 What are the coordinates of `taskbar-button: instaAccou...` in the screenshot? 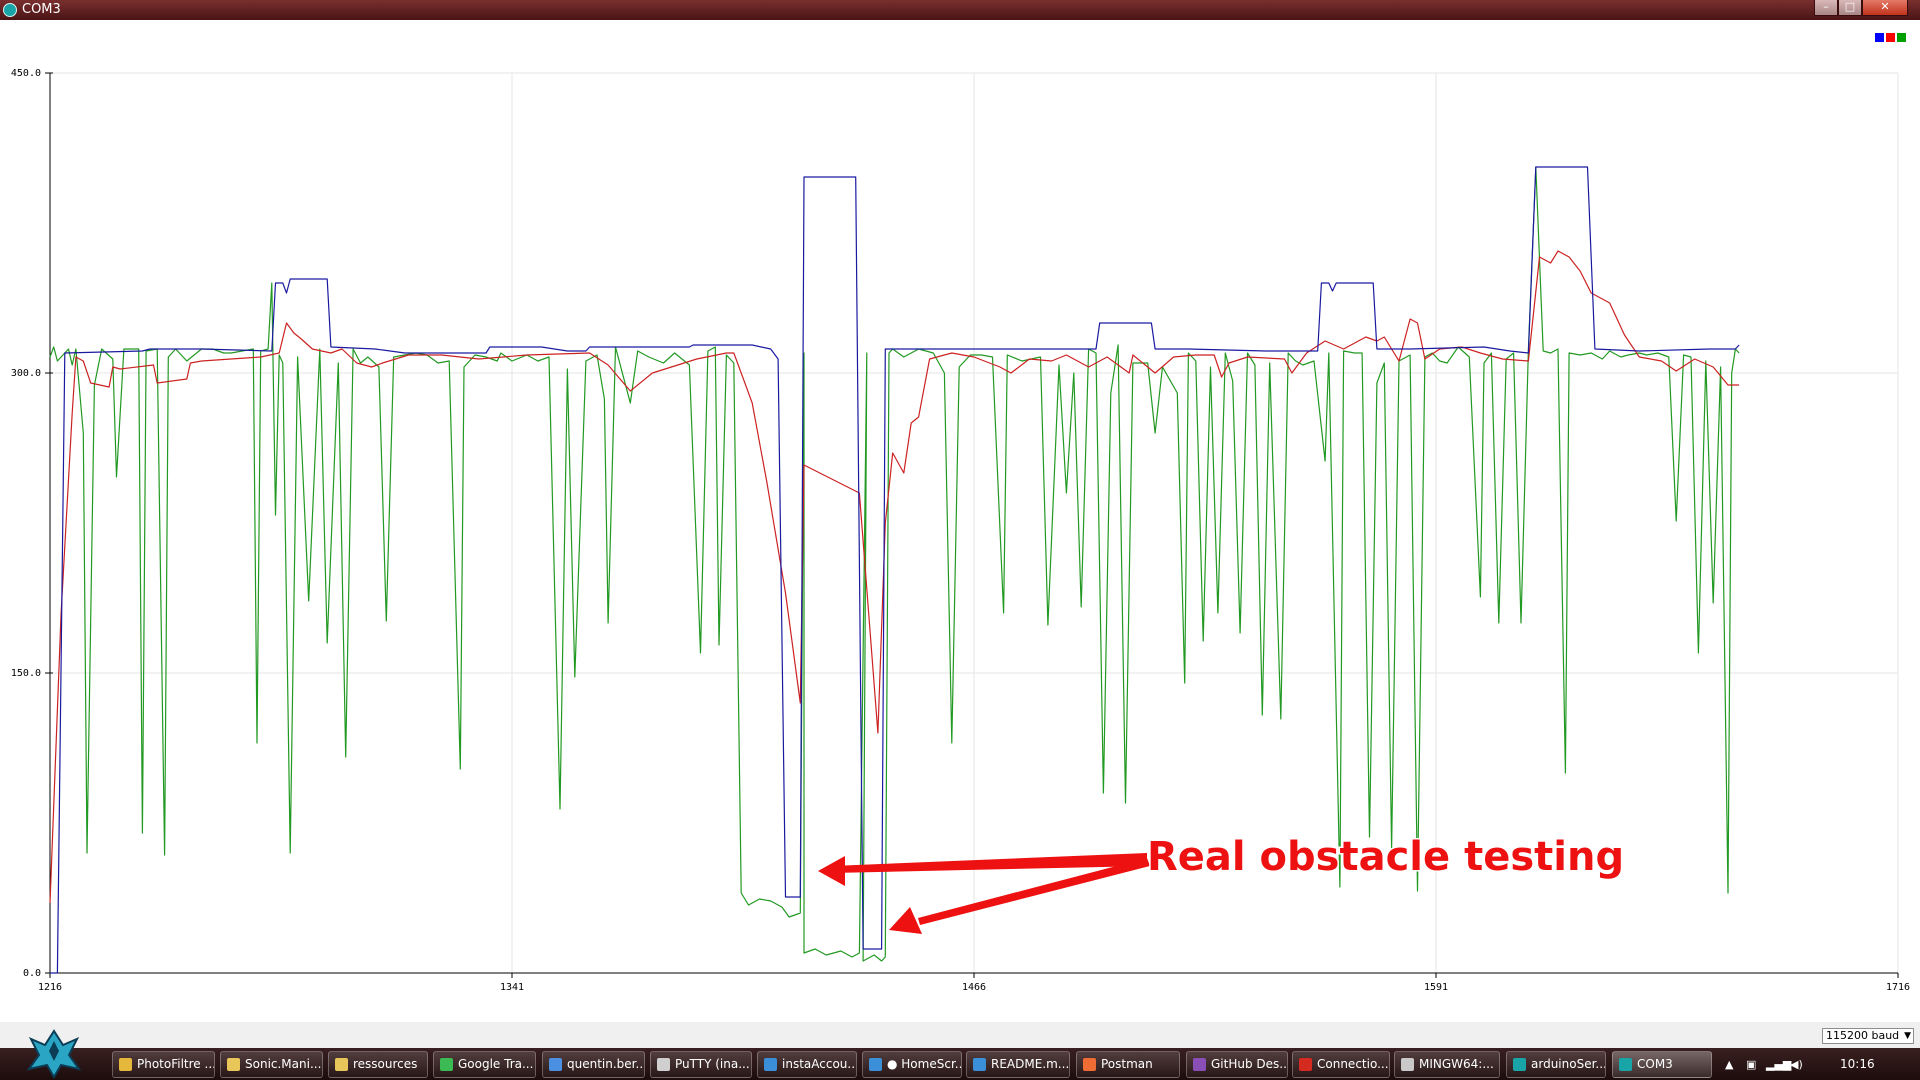 It's located at (807, 1064).